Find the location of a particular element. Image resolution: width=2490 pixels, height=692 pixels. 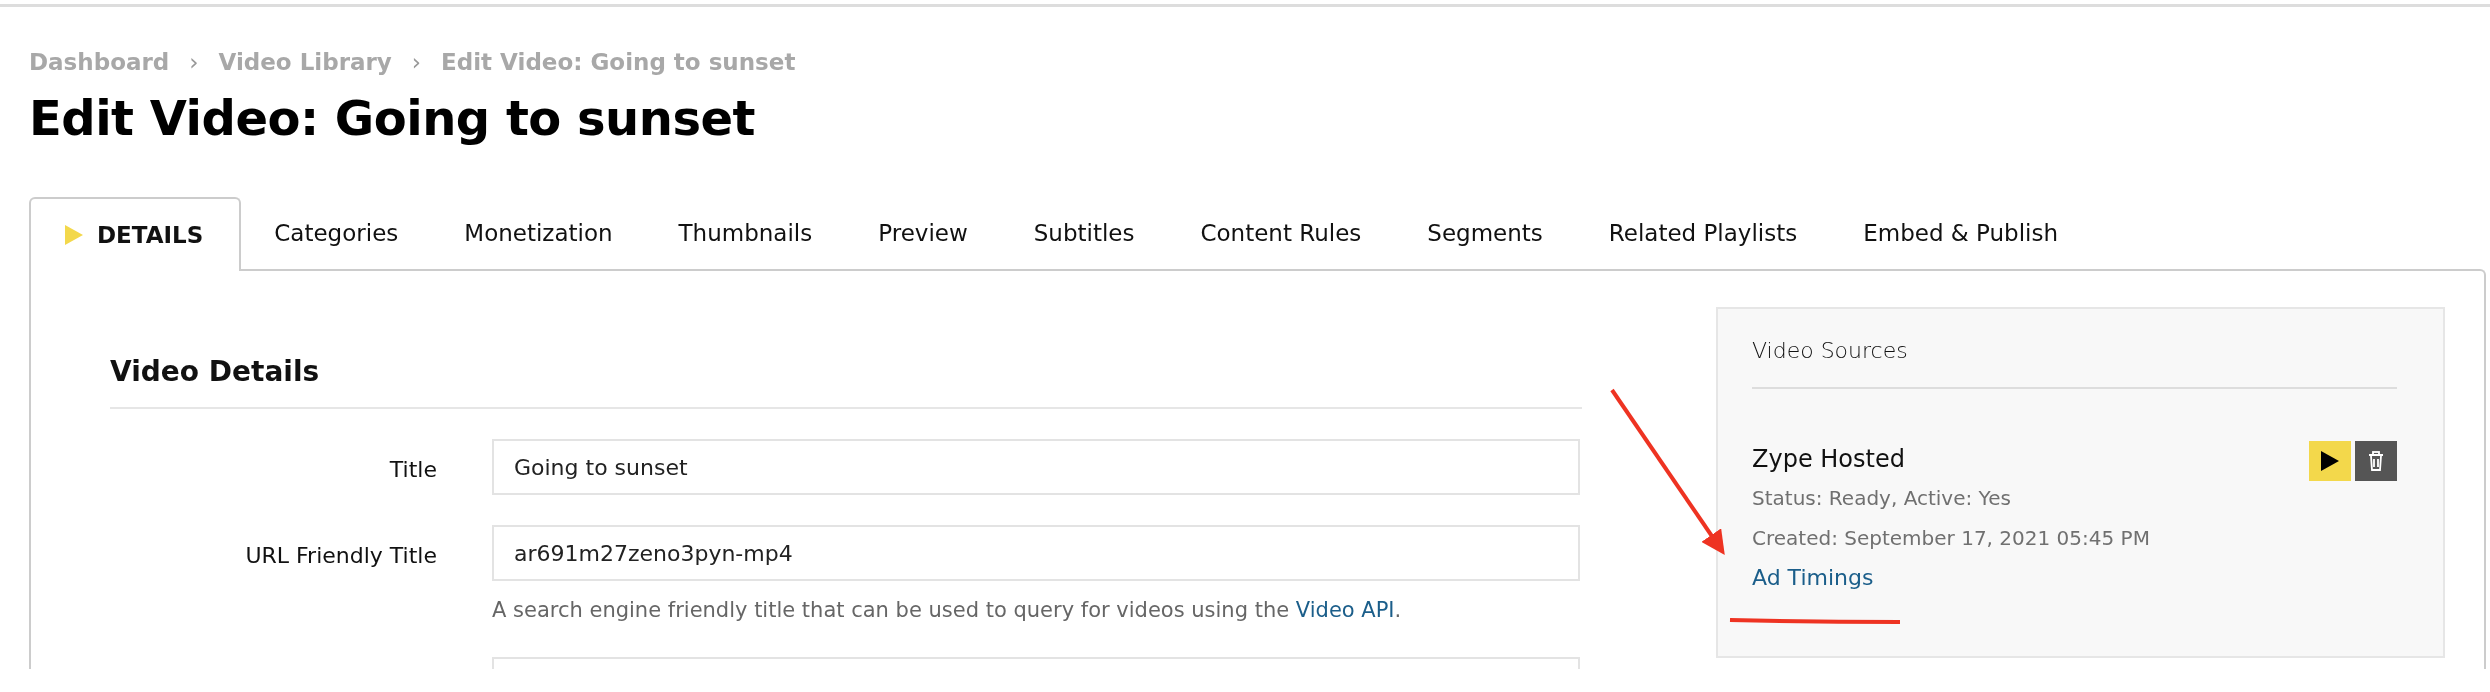

tab: Categories is located at coordinates (336, 232).